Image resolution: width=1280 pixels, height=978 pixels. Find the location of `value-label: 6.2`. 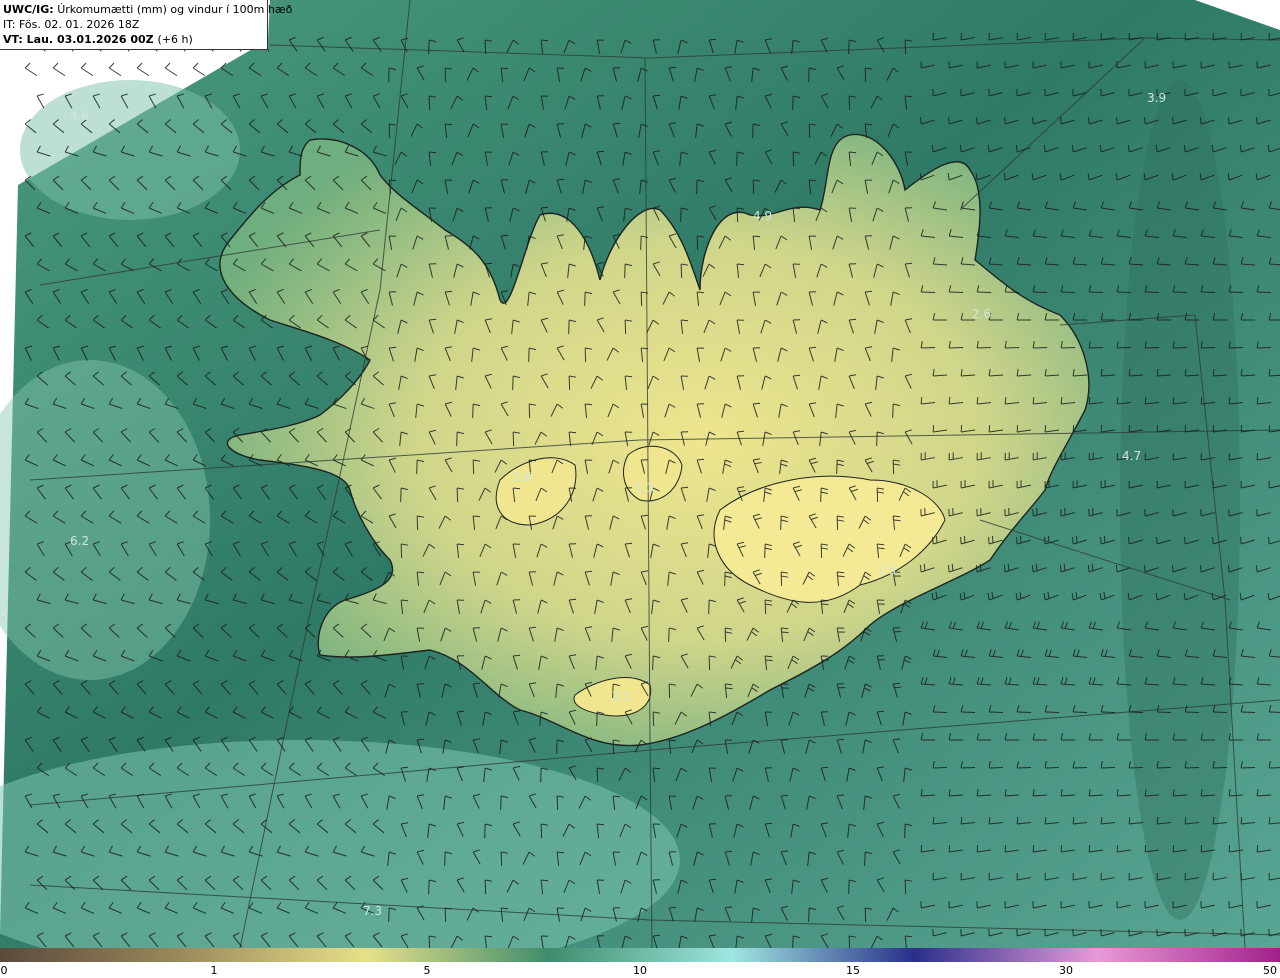

value-label: 6.2 is located at coordinates (79, 541).